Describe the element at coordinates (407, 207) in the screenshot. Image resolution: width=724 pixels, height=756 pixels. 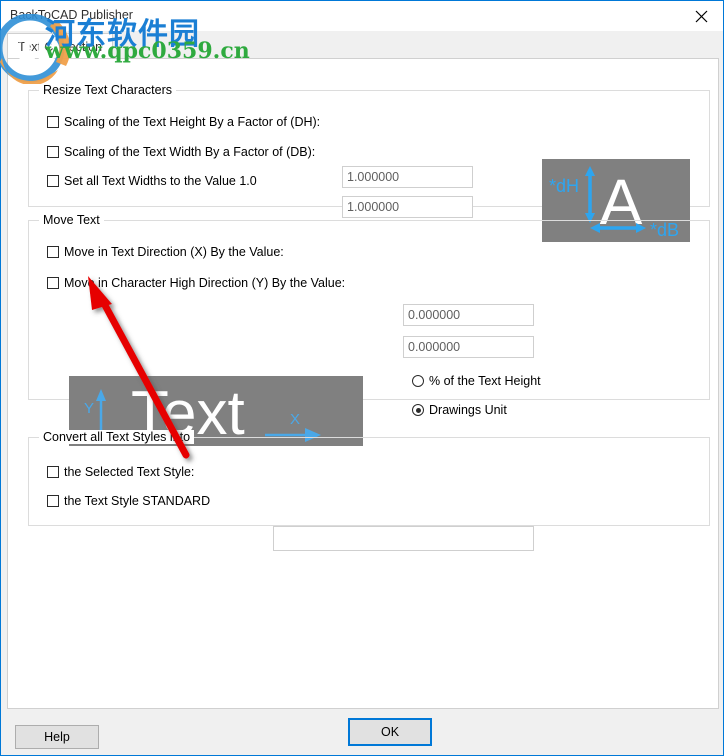
I see `input-text-width-factor` at that location.